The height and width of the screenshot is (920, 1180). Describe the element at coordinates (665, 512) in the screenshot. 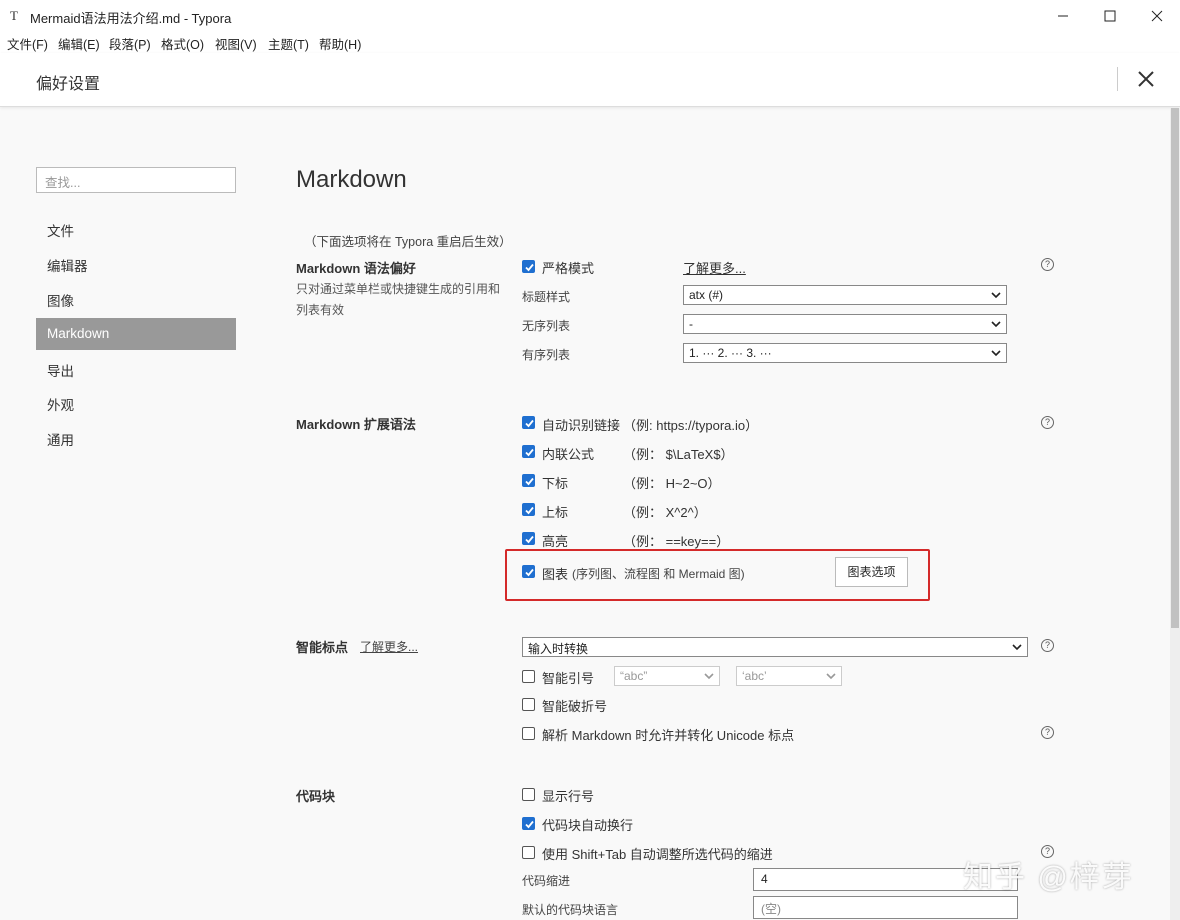

I see `superscript-example: （例： X^2^）` at that location.